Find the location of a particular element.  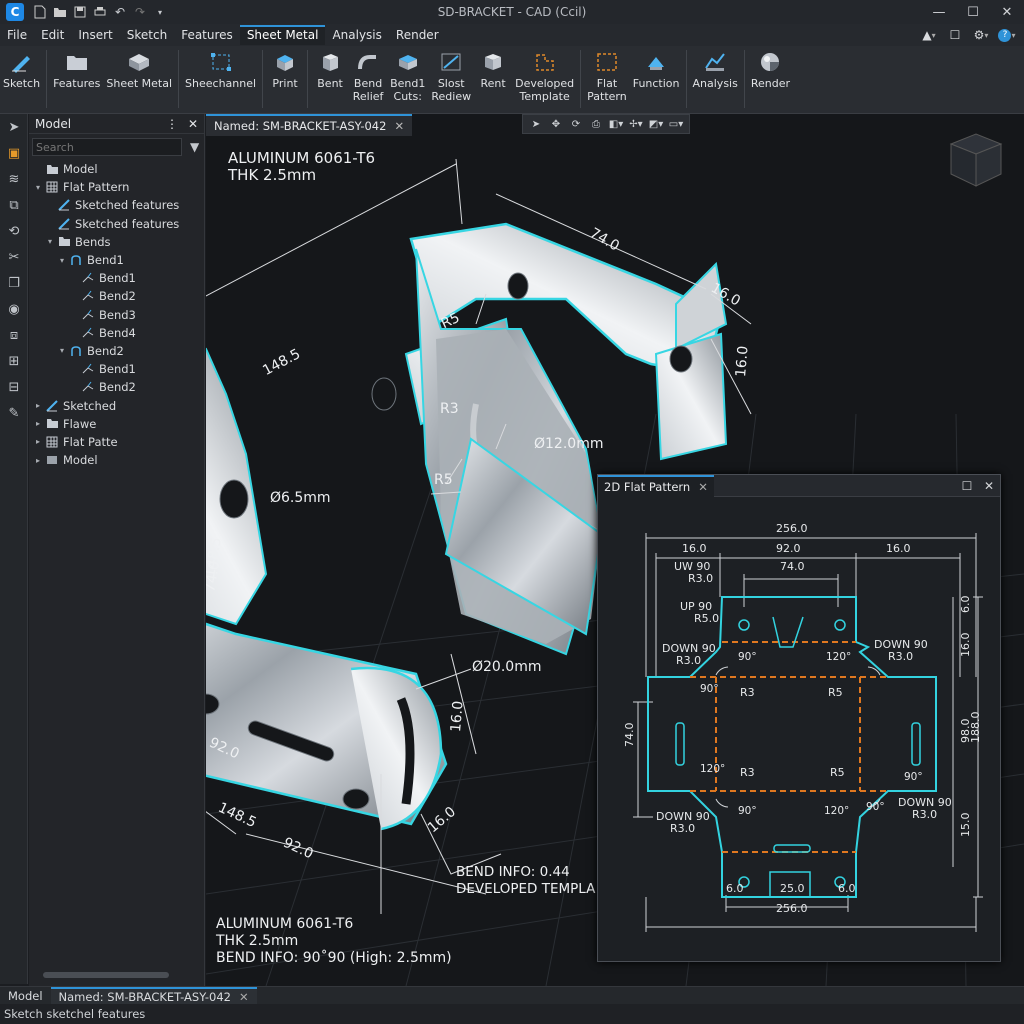

filter-icon: ▼ is located at coordinates (194, 147).